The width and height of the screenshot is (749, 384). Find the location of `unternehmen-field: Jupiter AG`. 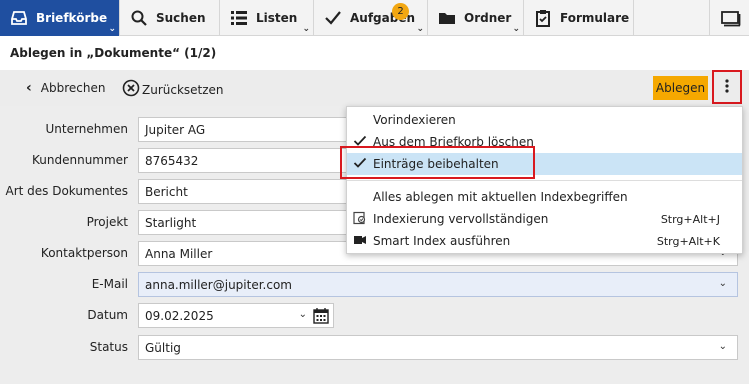

unternehmen-field: Jupiter AG is located at coordinates (243, 129).